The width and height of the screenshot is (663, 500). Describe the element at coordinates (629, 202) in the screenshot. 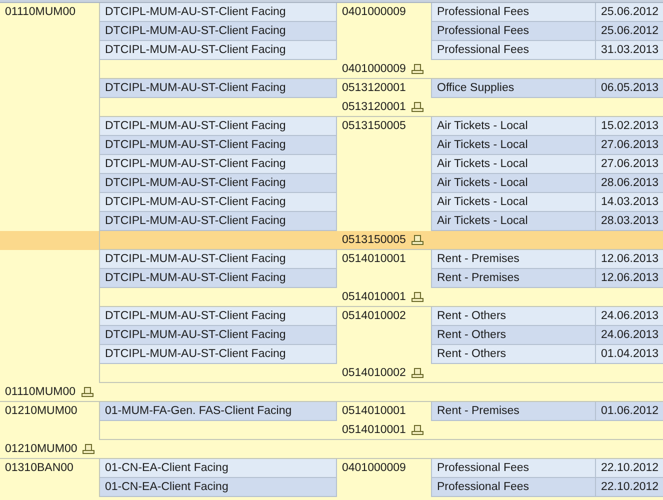

I see `table-cell: 14.03.2013` at that location.